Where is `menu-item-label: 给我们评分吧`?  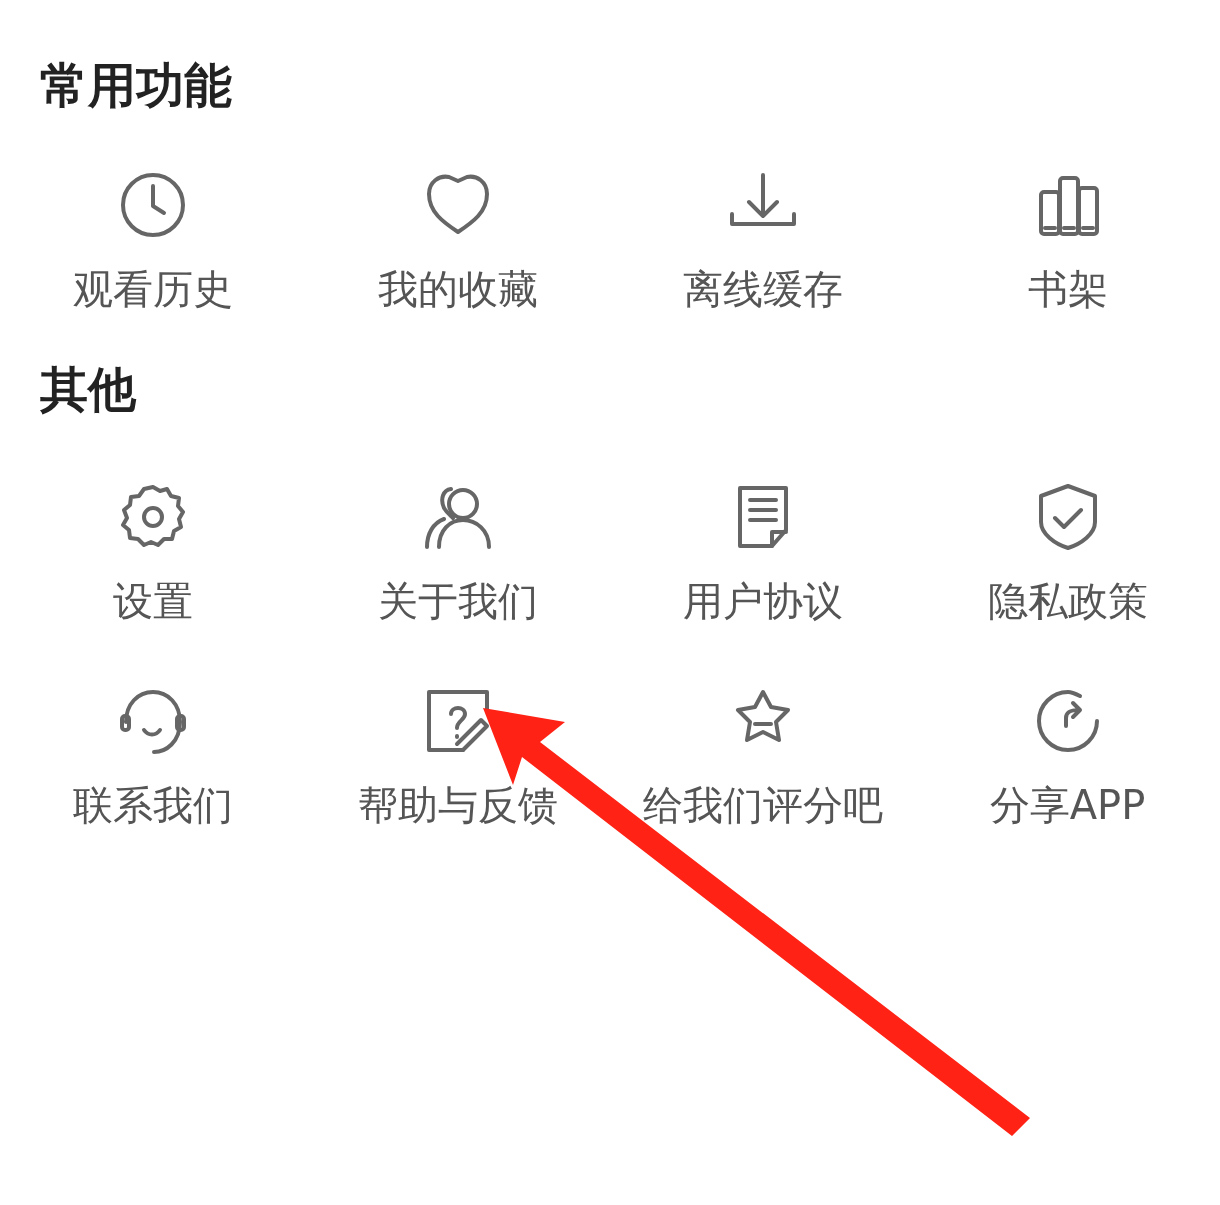 menu-item-label: 给我们评分吧 is located at coordinates (762, 805).